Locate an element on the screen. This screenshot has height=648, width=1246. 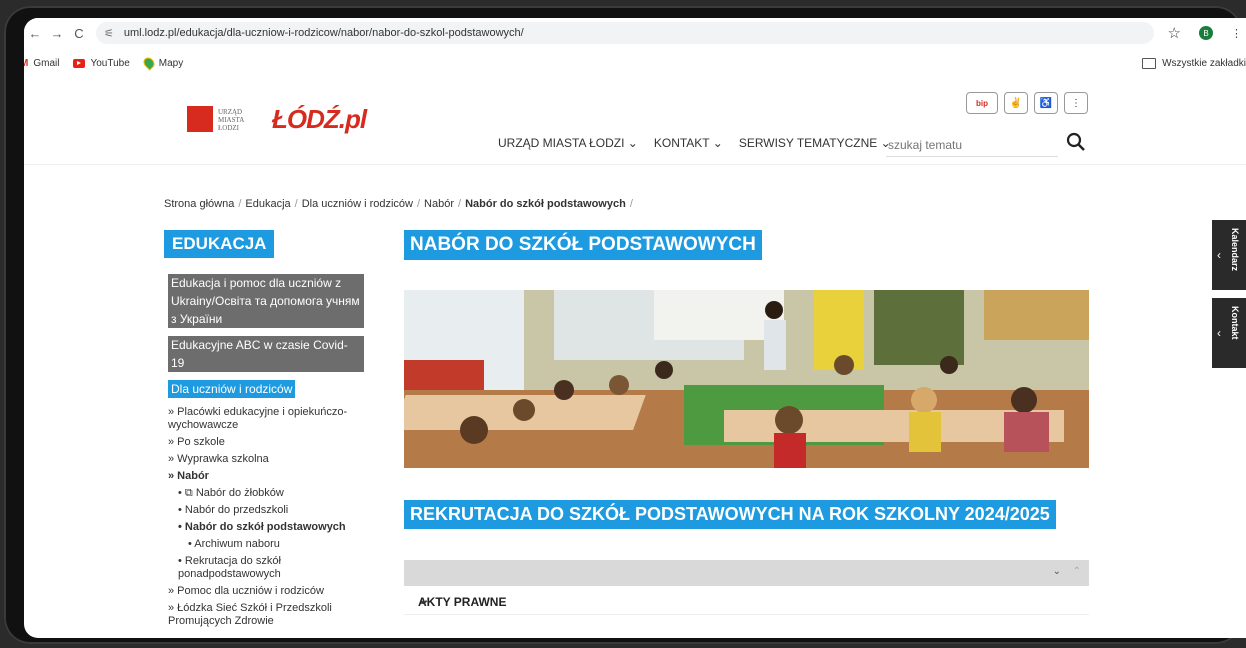
breadcrumb-dla-uczniow: Dla uczniów i rodziców is located at coordinates (357, 204).